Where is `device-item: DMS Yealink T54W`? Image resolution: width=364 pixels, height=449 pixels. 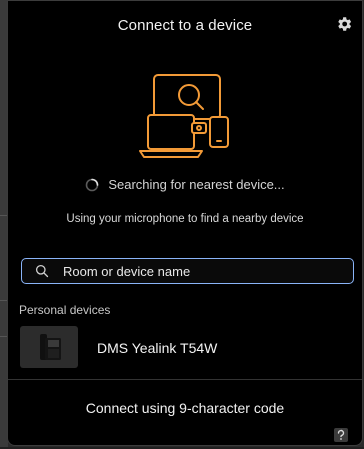 device-item: DMS Yealink T54W is located at coordinates (185, 347).